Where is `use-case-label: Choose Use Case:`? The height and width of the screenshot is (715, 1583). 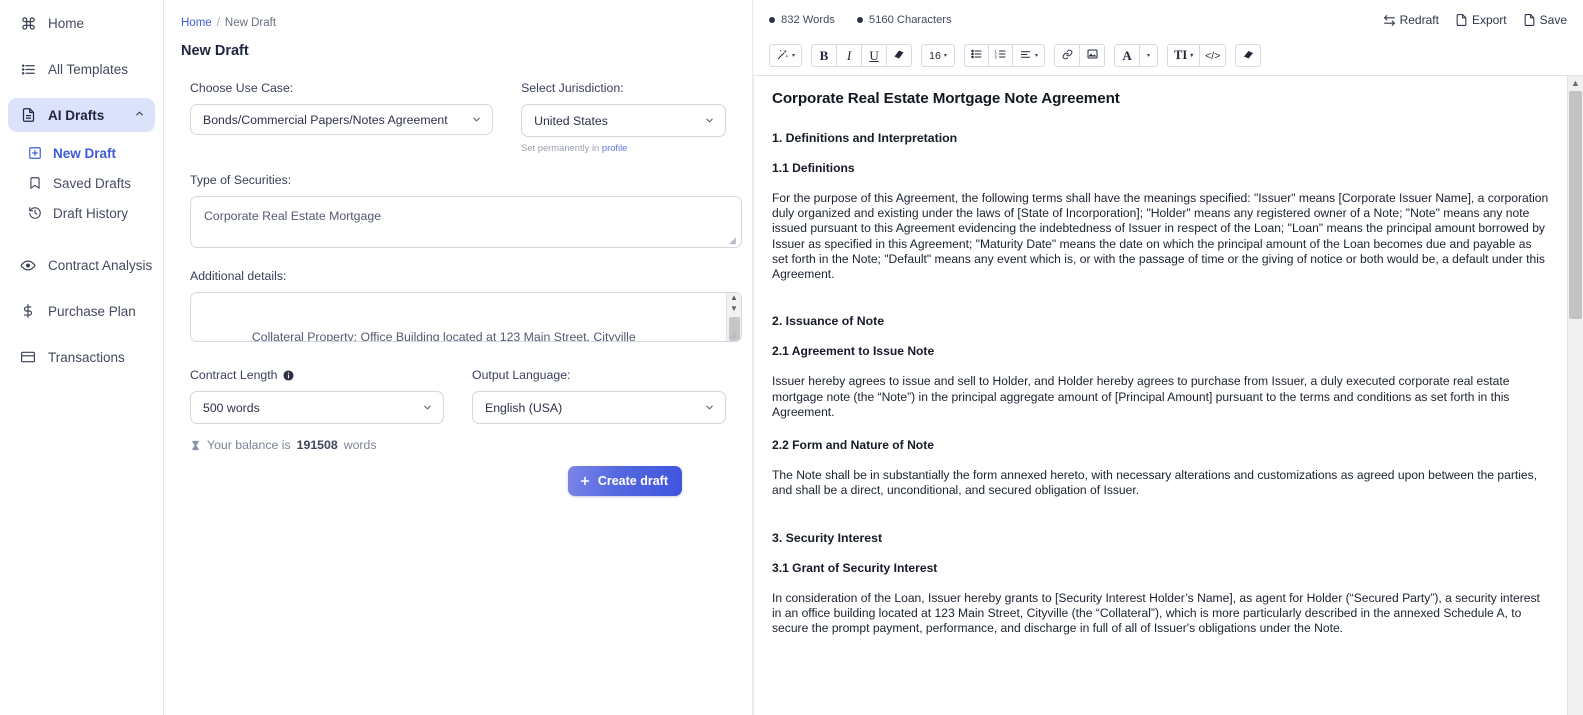 use-case-label: Choose Use Case: is located at coordinates (242, 88).